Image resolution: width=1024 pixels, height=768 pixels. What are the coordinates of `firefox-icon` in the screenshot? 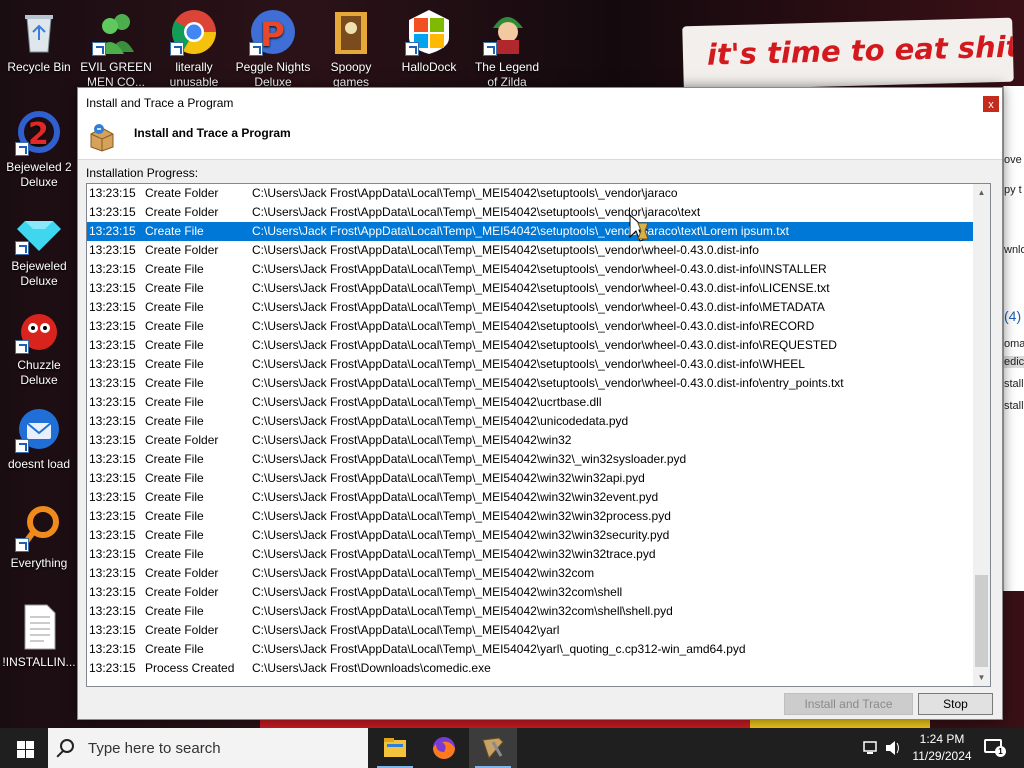 It's located at (444, 752).